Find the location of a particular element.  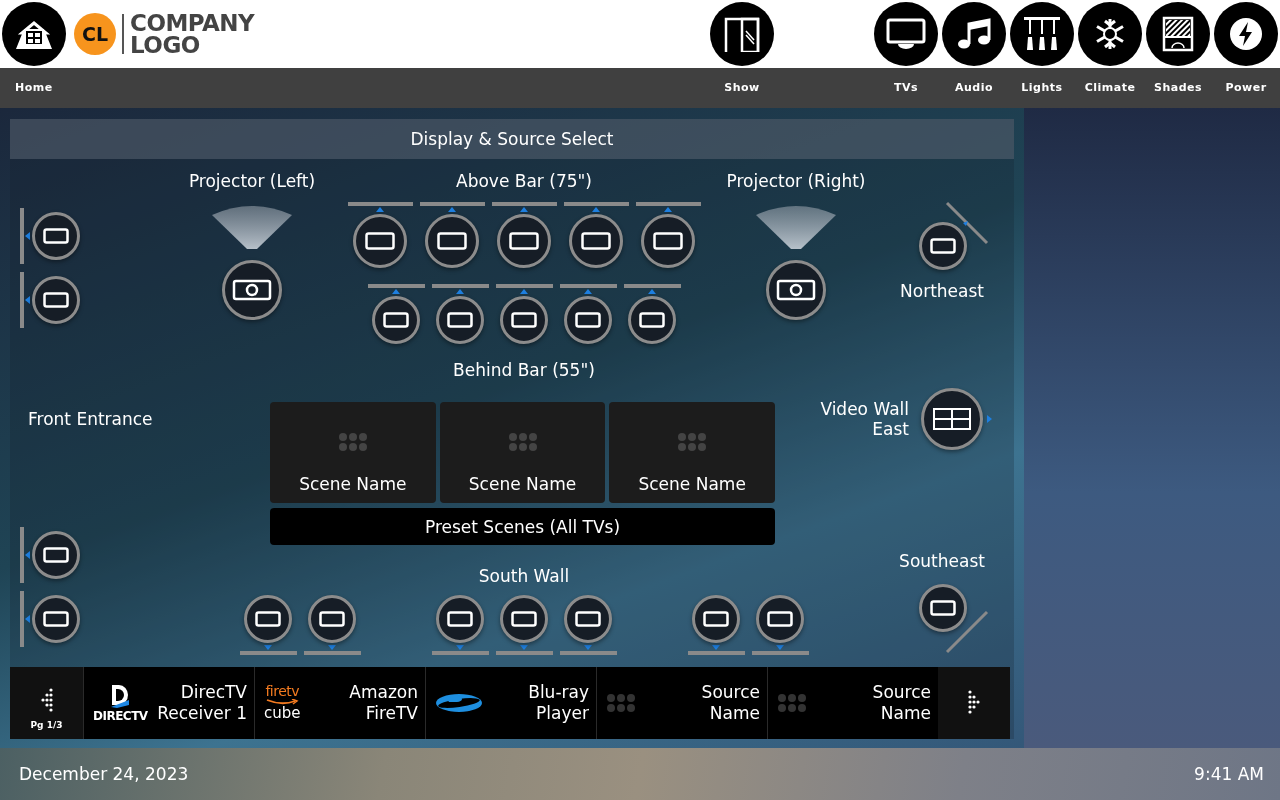

logo-wordmark: COMPANY LOGO is located at coordinates (192, 34).